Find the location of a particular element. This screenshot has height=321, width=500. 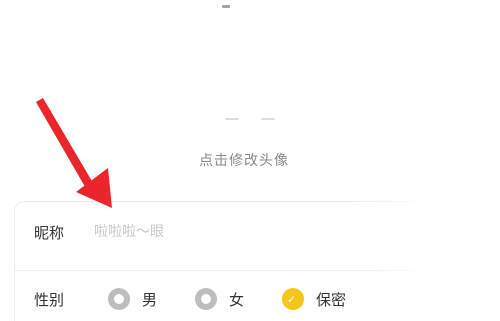

gender-option-label: 男 is located at coordinates (150, 299).